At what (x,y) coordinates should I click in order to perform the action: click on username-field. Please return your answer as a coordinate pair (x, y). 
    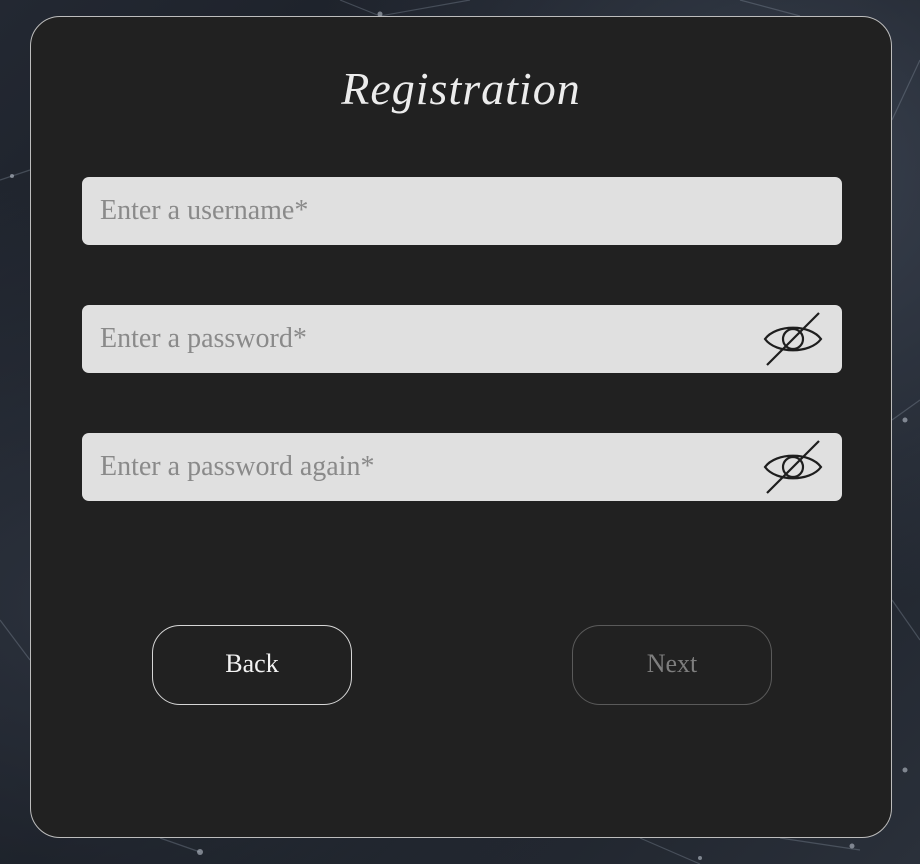
    Looking at the image, I should click on (462, 211).